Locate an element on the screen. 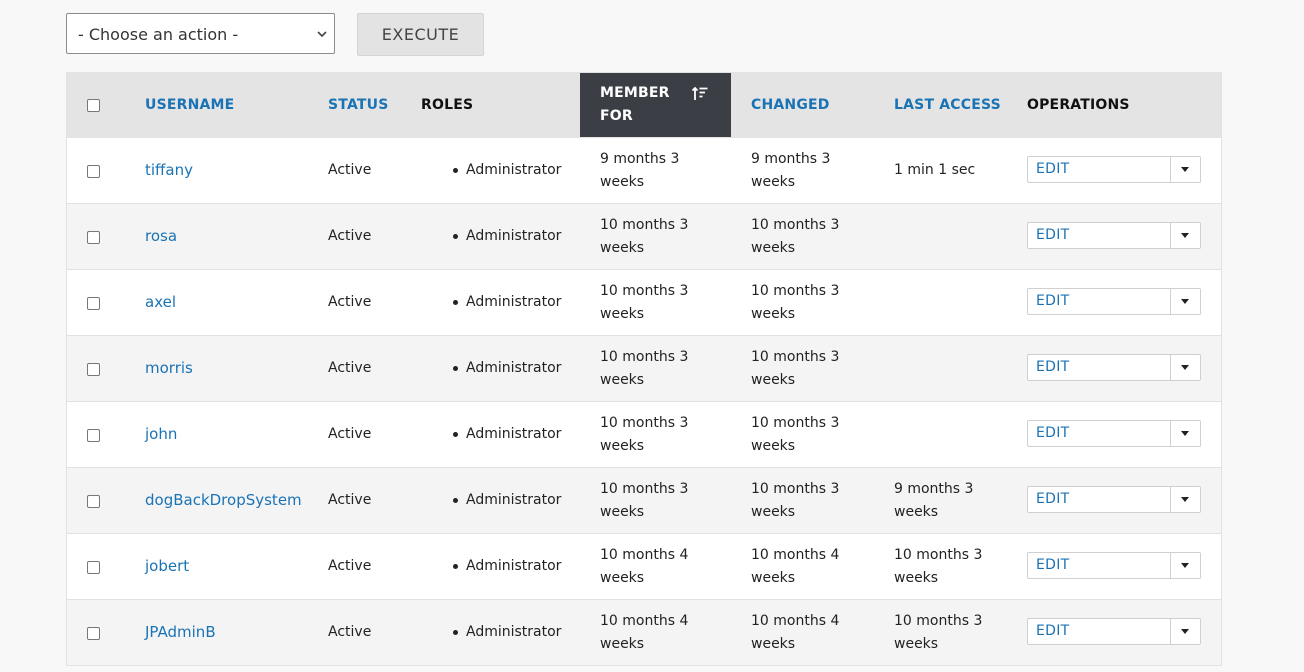 The width and height of the screenshot is (1304, 672). last-access-text: 1 min 1 sec is located at coordinates (935, 170).